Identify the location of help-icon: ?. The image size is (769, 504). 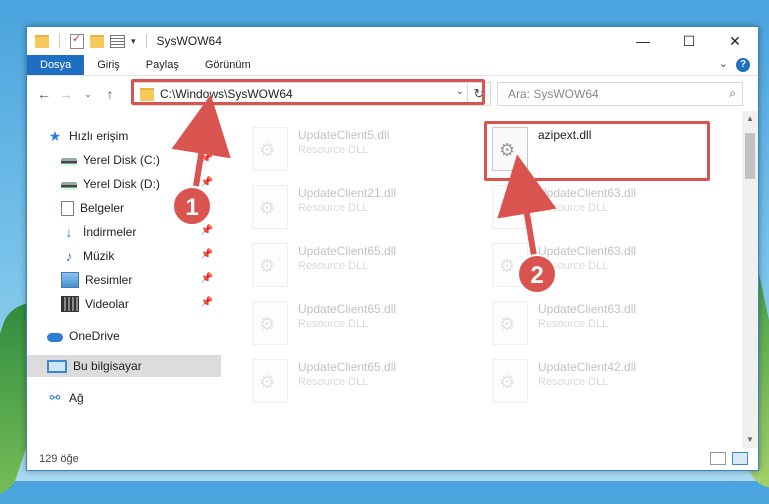
(743, 65).